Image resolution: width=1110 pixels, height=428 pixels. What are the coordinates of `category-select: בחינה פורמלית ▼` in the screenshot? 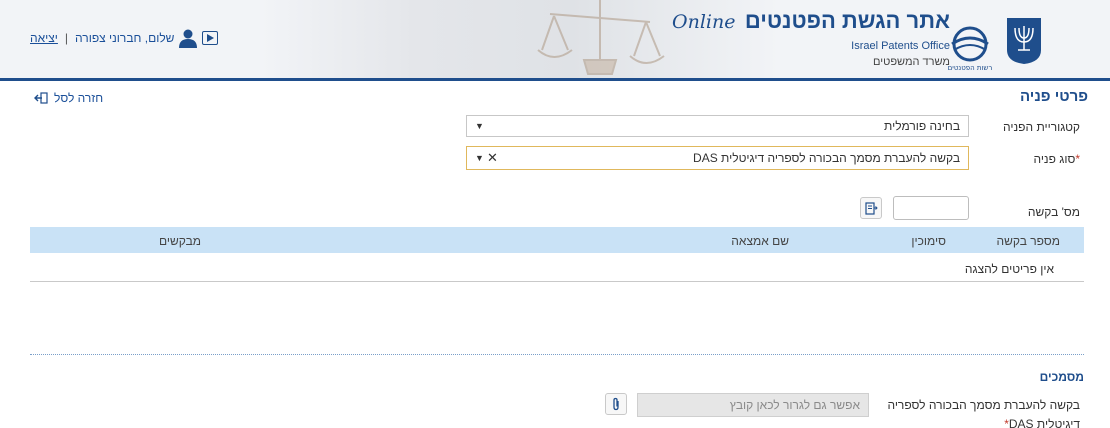 It's located at (717, 126).